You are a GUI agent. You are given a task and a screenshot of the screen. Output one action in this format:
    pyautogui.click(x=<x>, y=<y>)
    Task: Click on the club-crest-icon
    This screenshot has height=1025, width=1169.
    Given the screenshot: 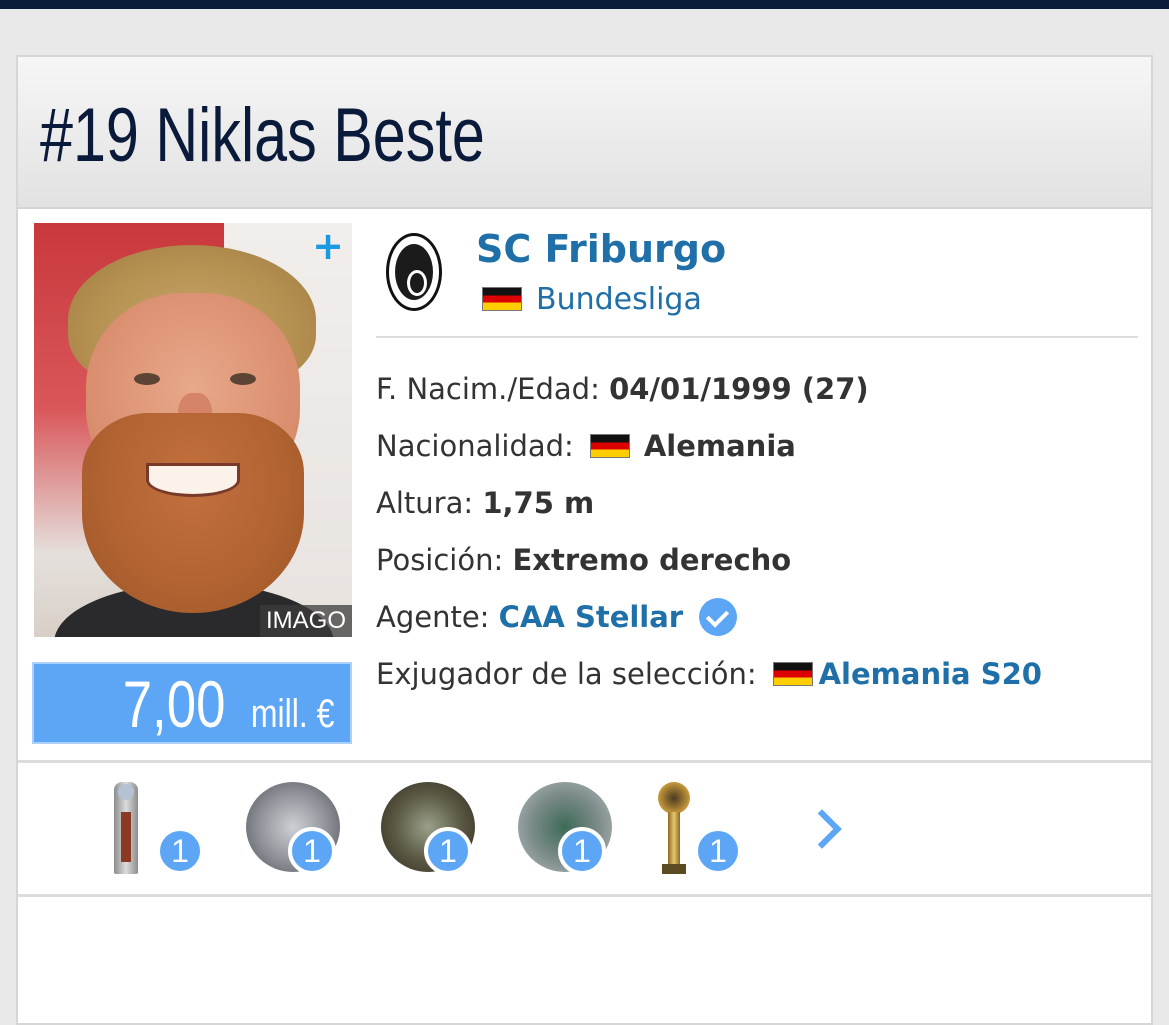 What is the action you would take?
    pyautogui.click(x=414, y=272)
    